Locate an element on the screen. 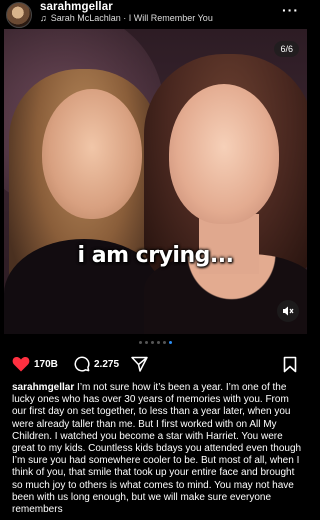 This screenshot has height=520, width=320. heart-icon is located at coordinates (21, 364).